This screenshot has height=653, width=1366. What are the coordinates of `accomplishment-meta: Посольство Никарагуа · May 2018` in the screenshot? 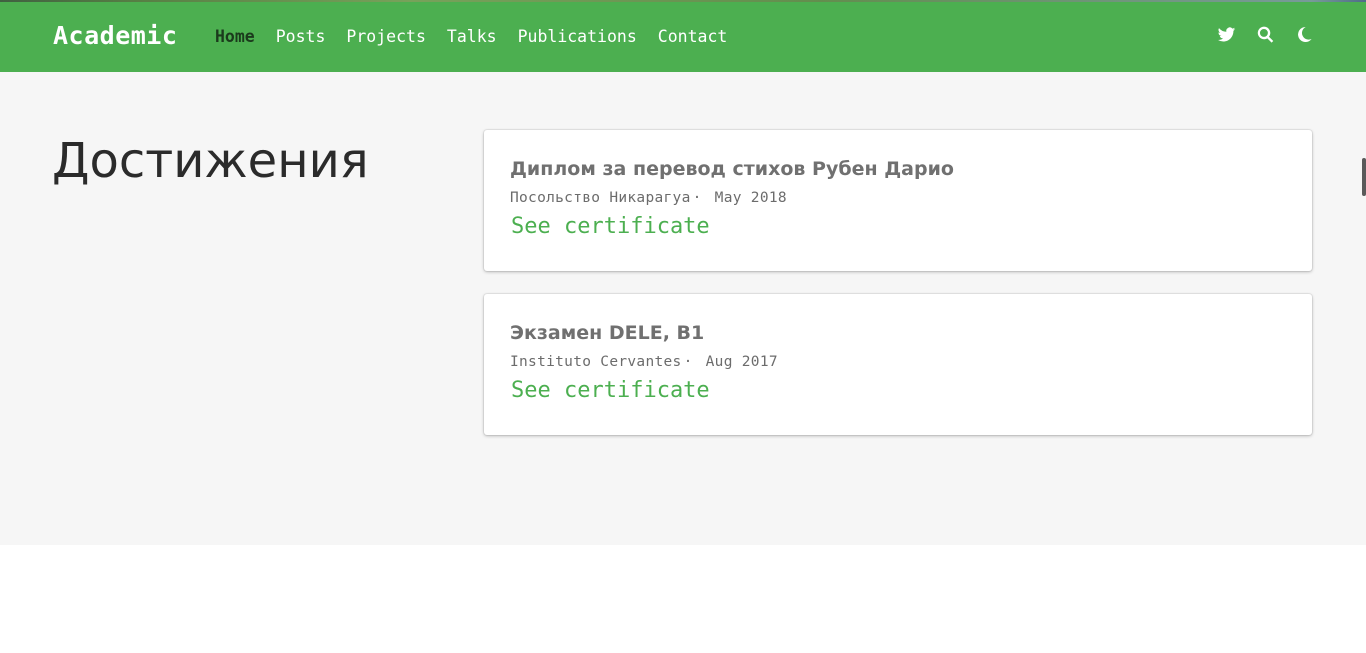 It's located at (648, 198).